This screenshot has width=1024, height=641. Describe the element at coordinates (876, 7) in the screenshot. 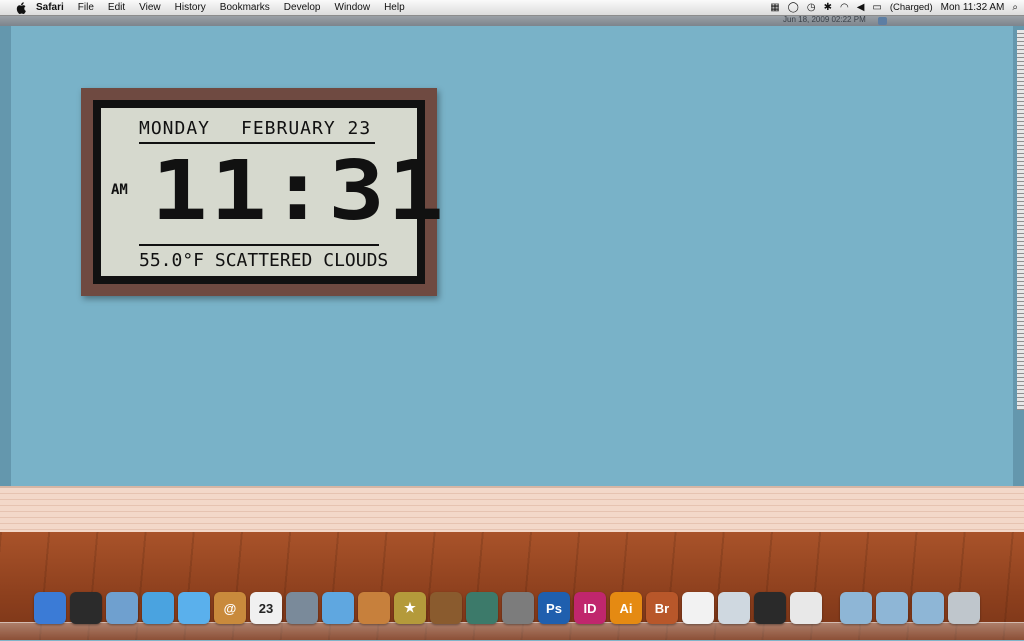

I see `battery-icon: ▭` at that location.